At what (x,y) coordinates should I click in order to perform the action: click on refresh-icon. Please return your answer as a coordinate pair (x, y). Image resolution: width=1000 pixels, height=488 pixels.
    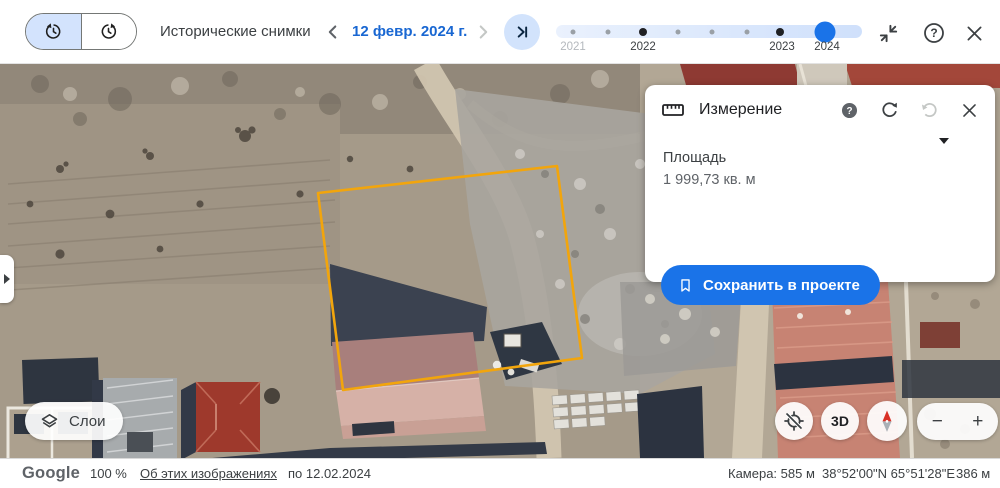
    Looking at the image, I should click on (889, 109).